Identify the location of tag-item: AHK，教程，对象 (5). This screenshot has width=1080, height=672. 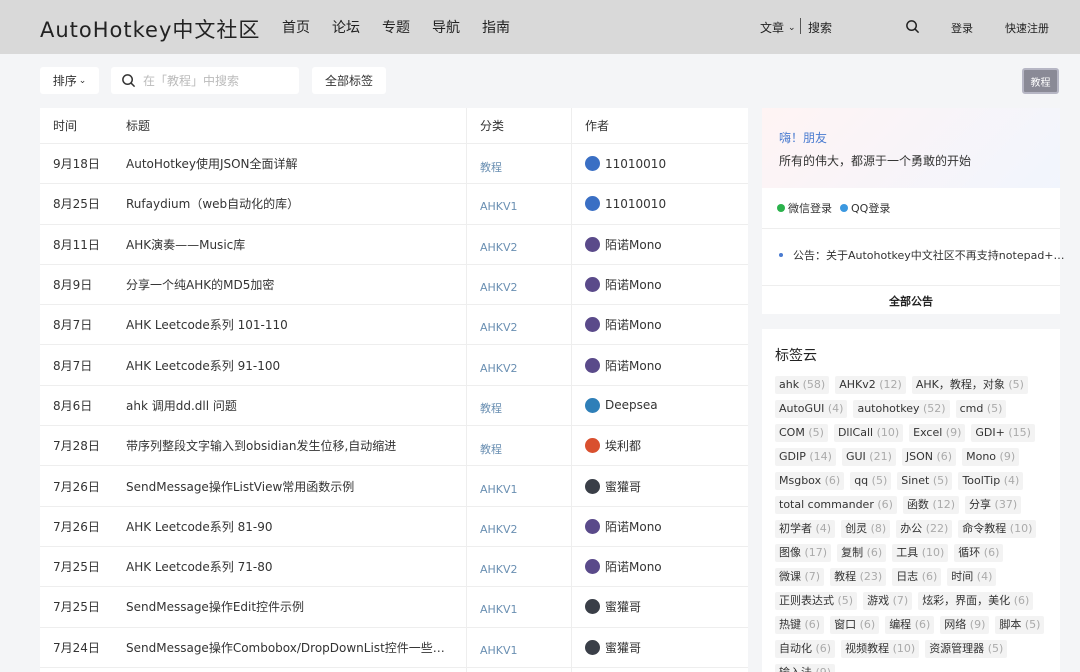
(969, 385).